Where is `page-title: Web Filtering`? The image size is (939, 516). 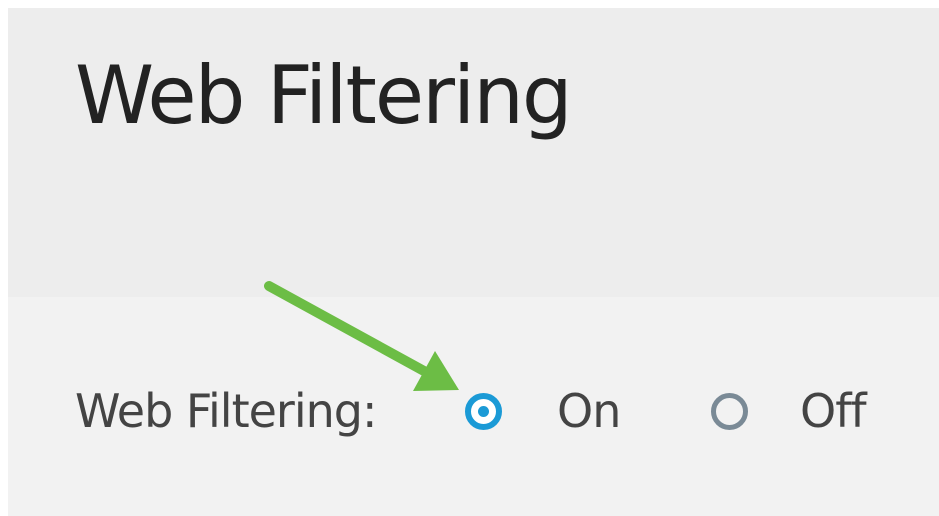 page-title: Web Filtering is located at coordinates (324, 95).